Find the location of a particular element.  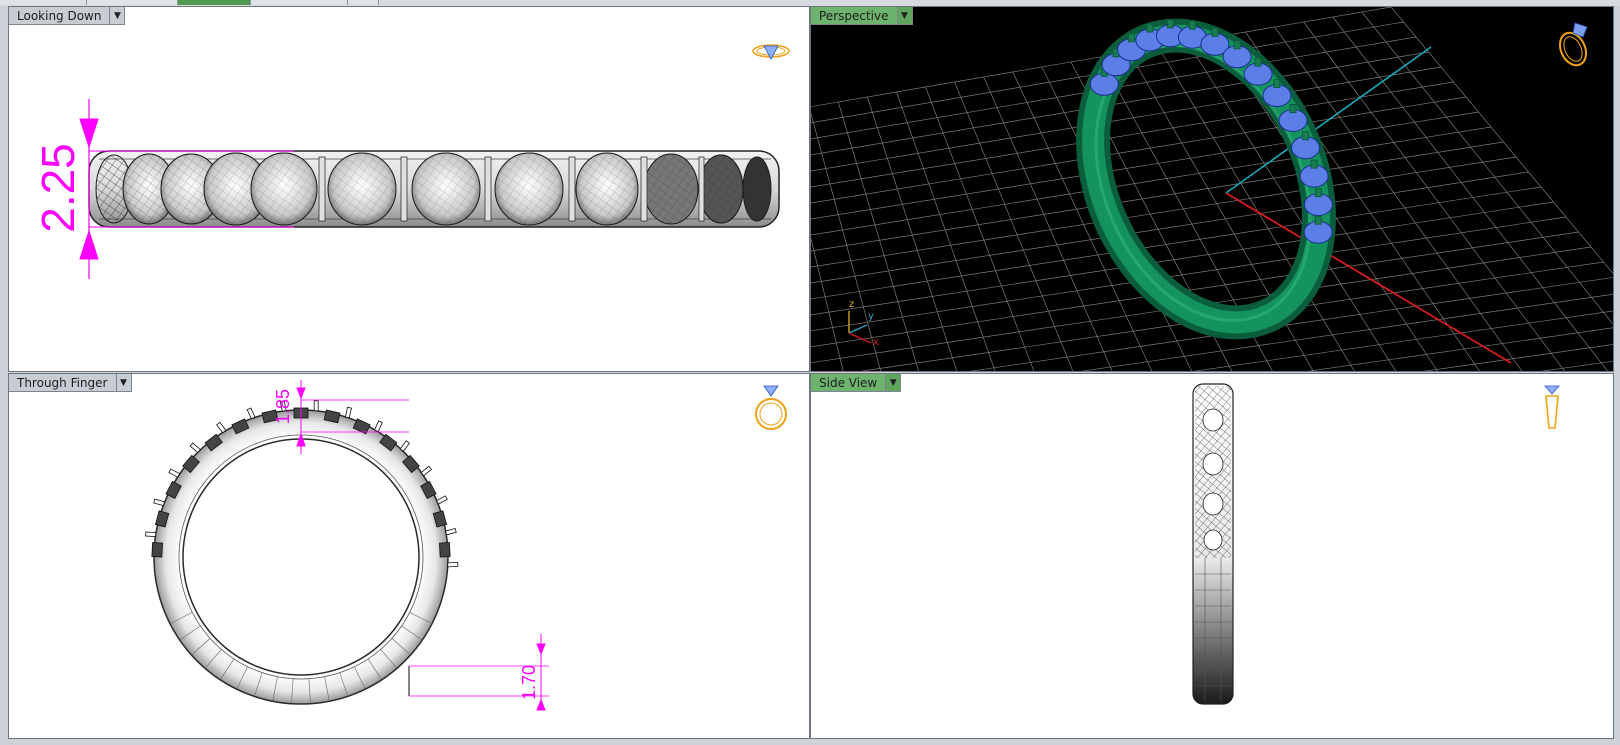

dimension-label: 2.25 is located at coordinates (58, 188).